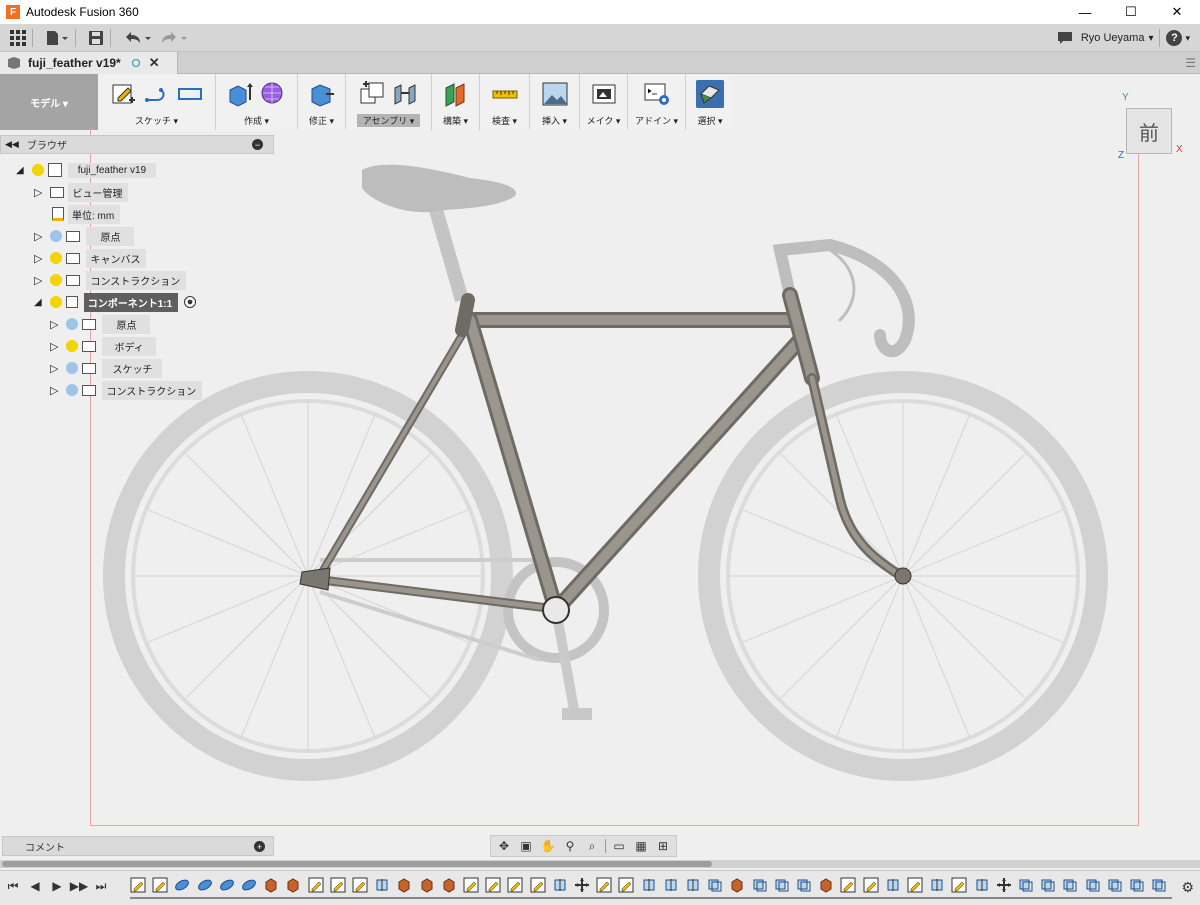  Describe the element at coordinates (96, 38) in the screenshot. I see `save-button` at that location.